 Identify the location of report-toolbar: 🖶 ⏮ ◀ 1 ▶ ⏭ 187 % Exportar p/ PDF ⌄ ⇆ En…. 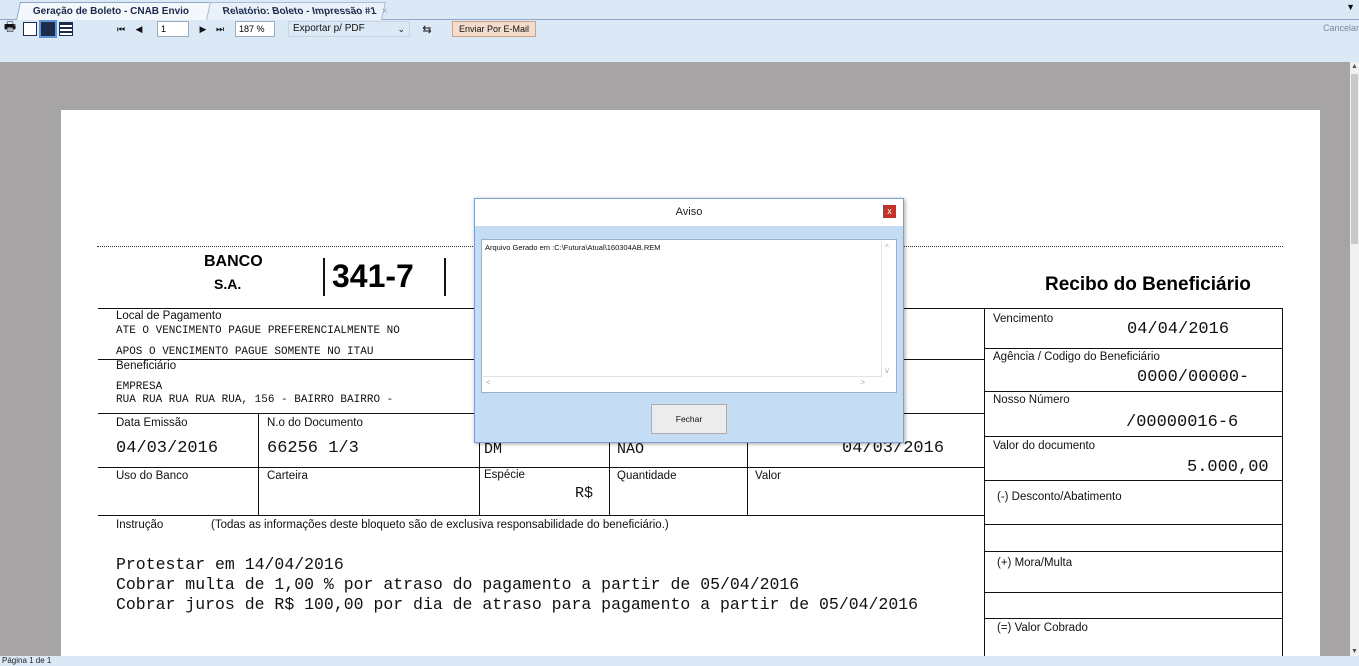
(679, 40).